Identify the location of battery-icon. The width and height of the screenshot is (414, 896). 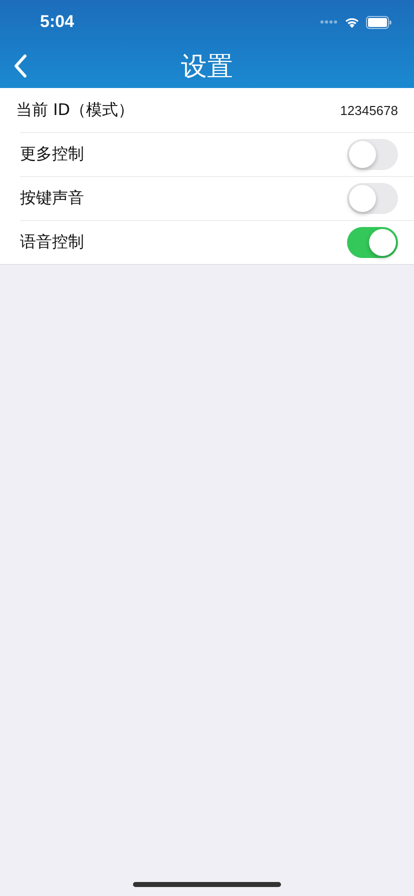
(379, 22).